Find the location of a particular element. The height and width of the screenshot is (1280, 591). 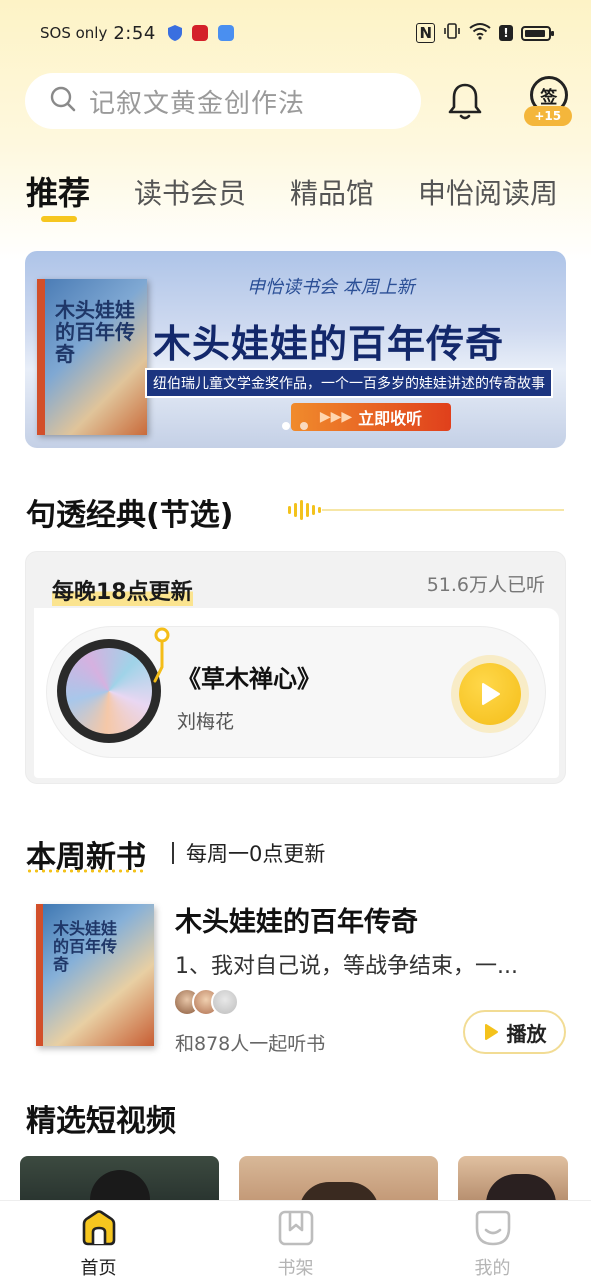

battery-icon is located at coordinates (537, 33).